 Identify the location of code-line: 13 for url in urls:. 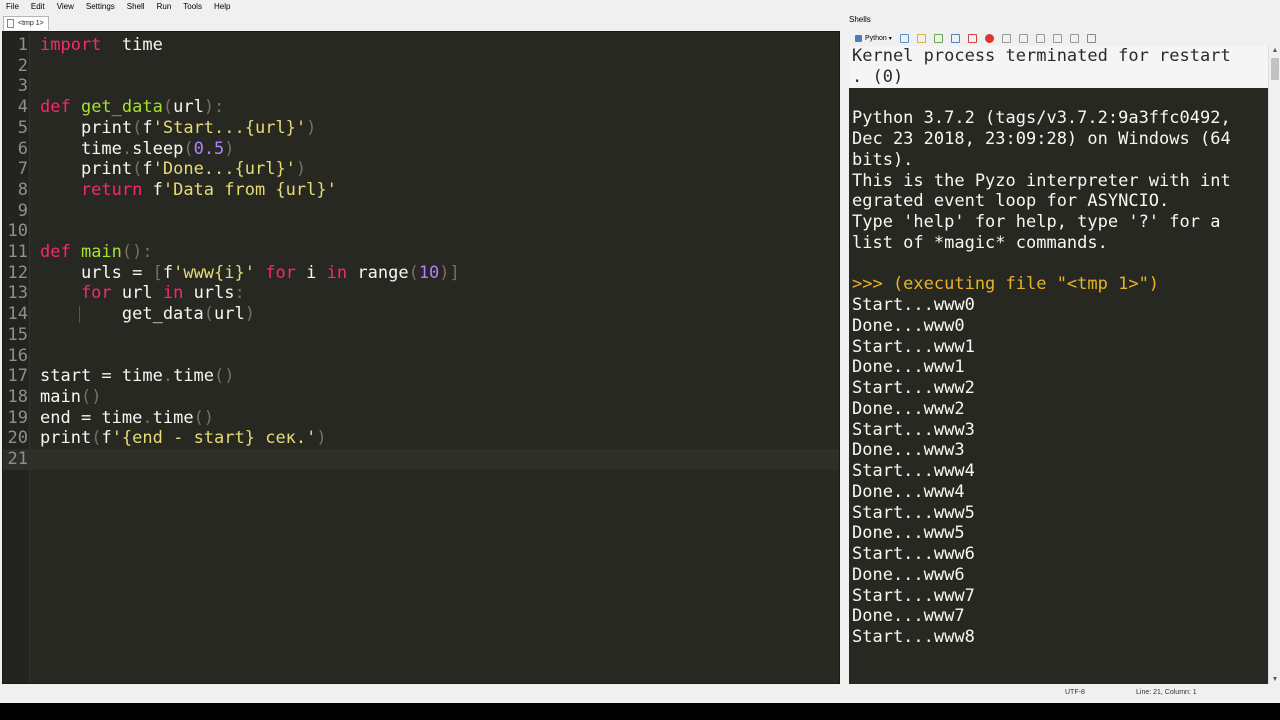
(421, 293).